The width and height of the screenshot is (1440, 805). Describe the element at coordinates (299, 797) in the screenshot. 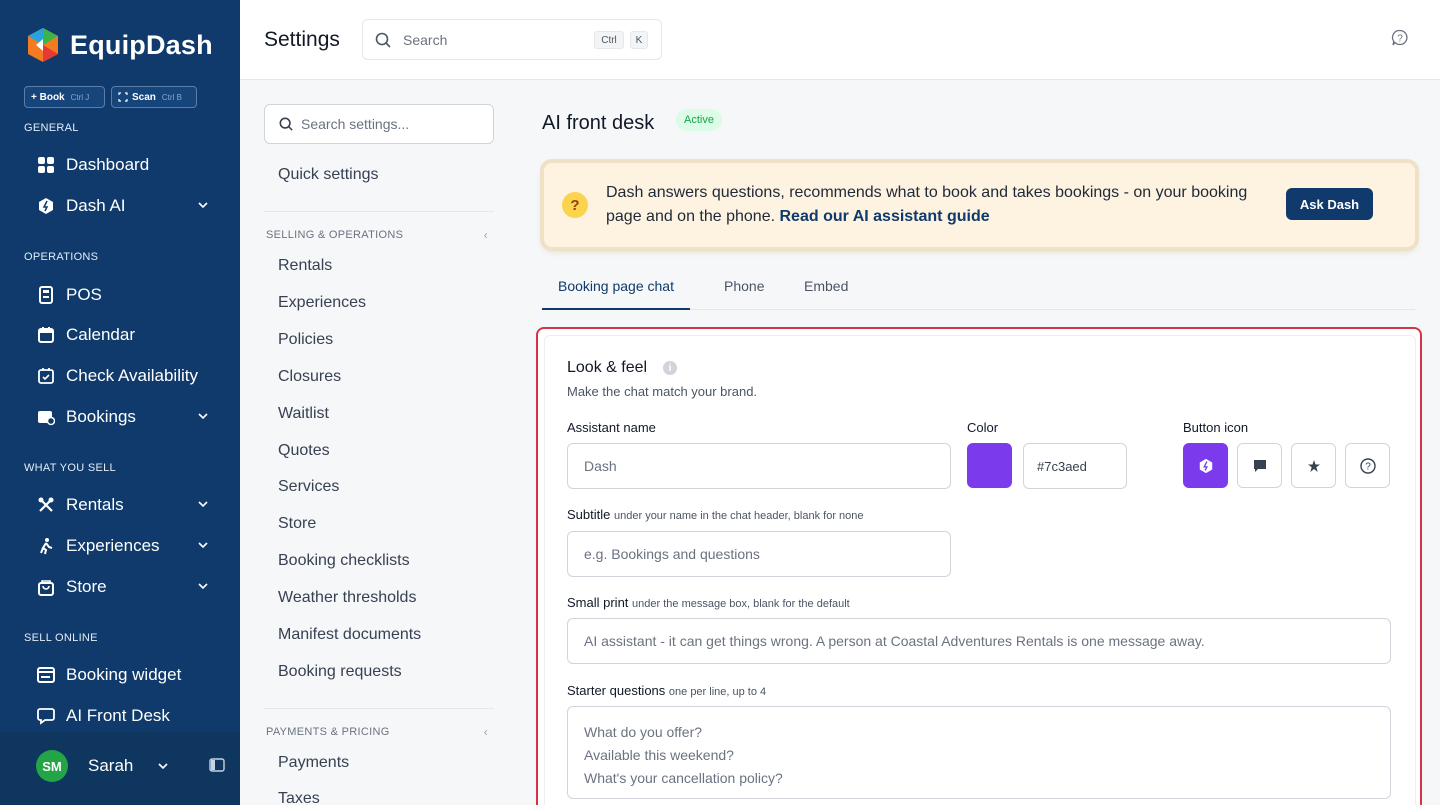

I see `settings-nav-item: Taxes` at that location.